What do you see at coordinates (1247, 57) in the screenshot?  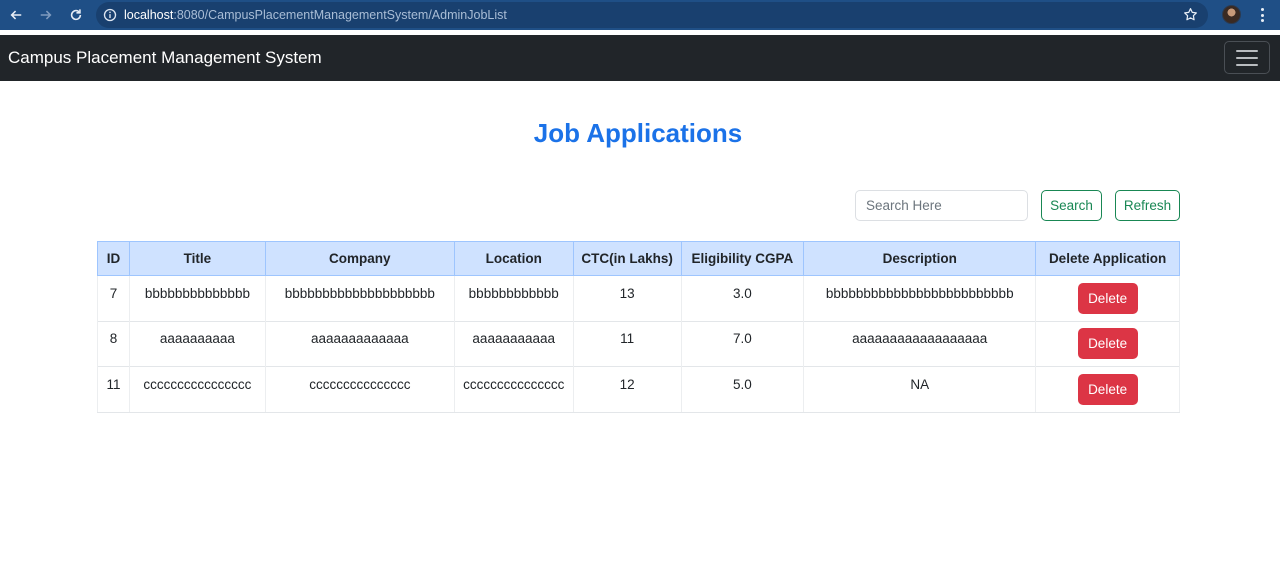 I see `hamburger-icon` at bounding box center [1247, 57].